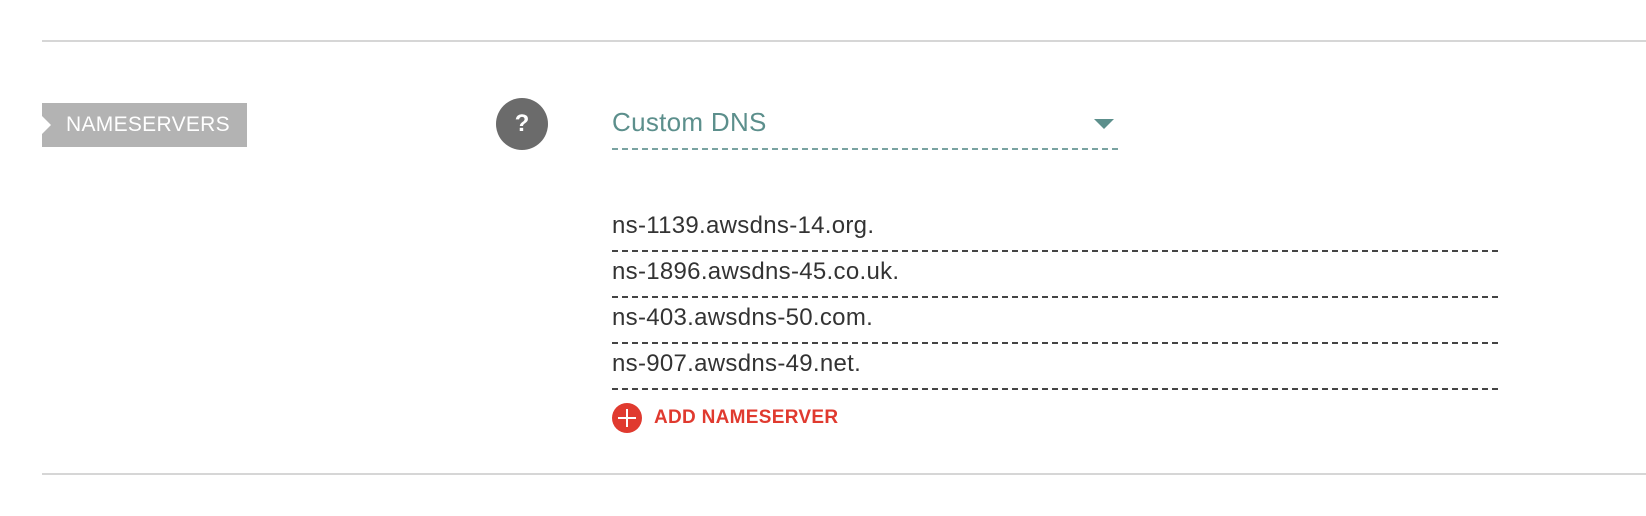 The image size is (1646, 516). I want to click on nameservers-label-text: NAMESERVERS, so click(148, 124).